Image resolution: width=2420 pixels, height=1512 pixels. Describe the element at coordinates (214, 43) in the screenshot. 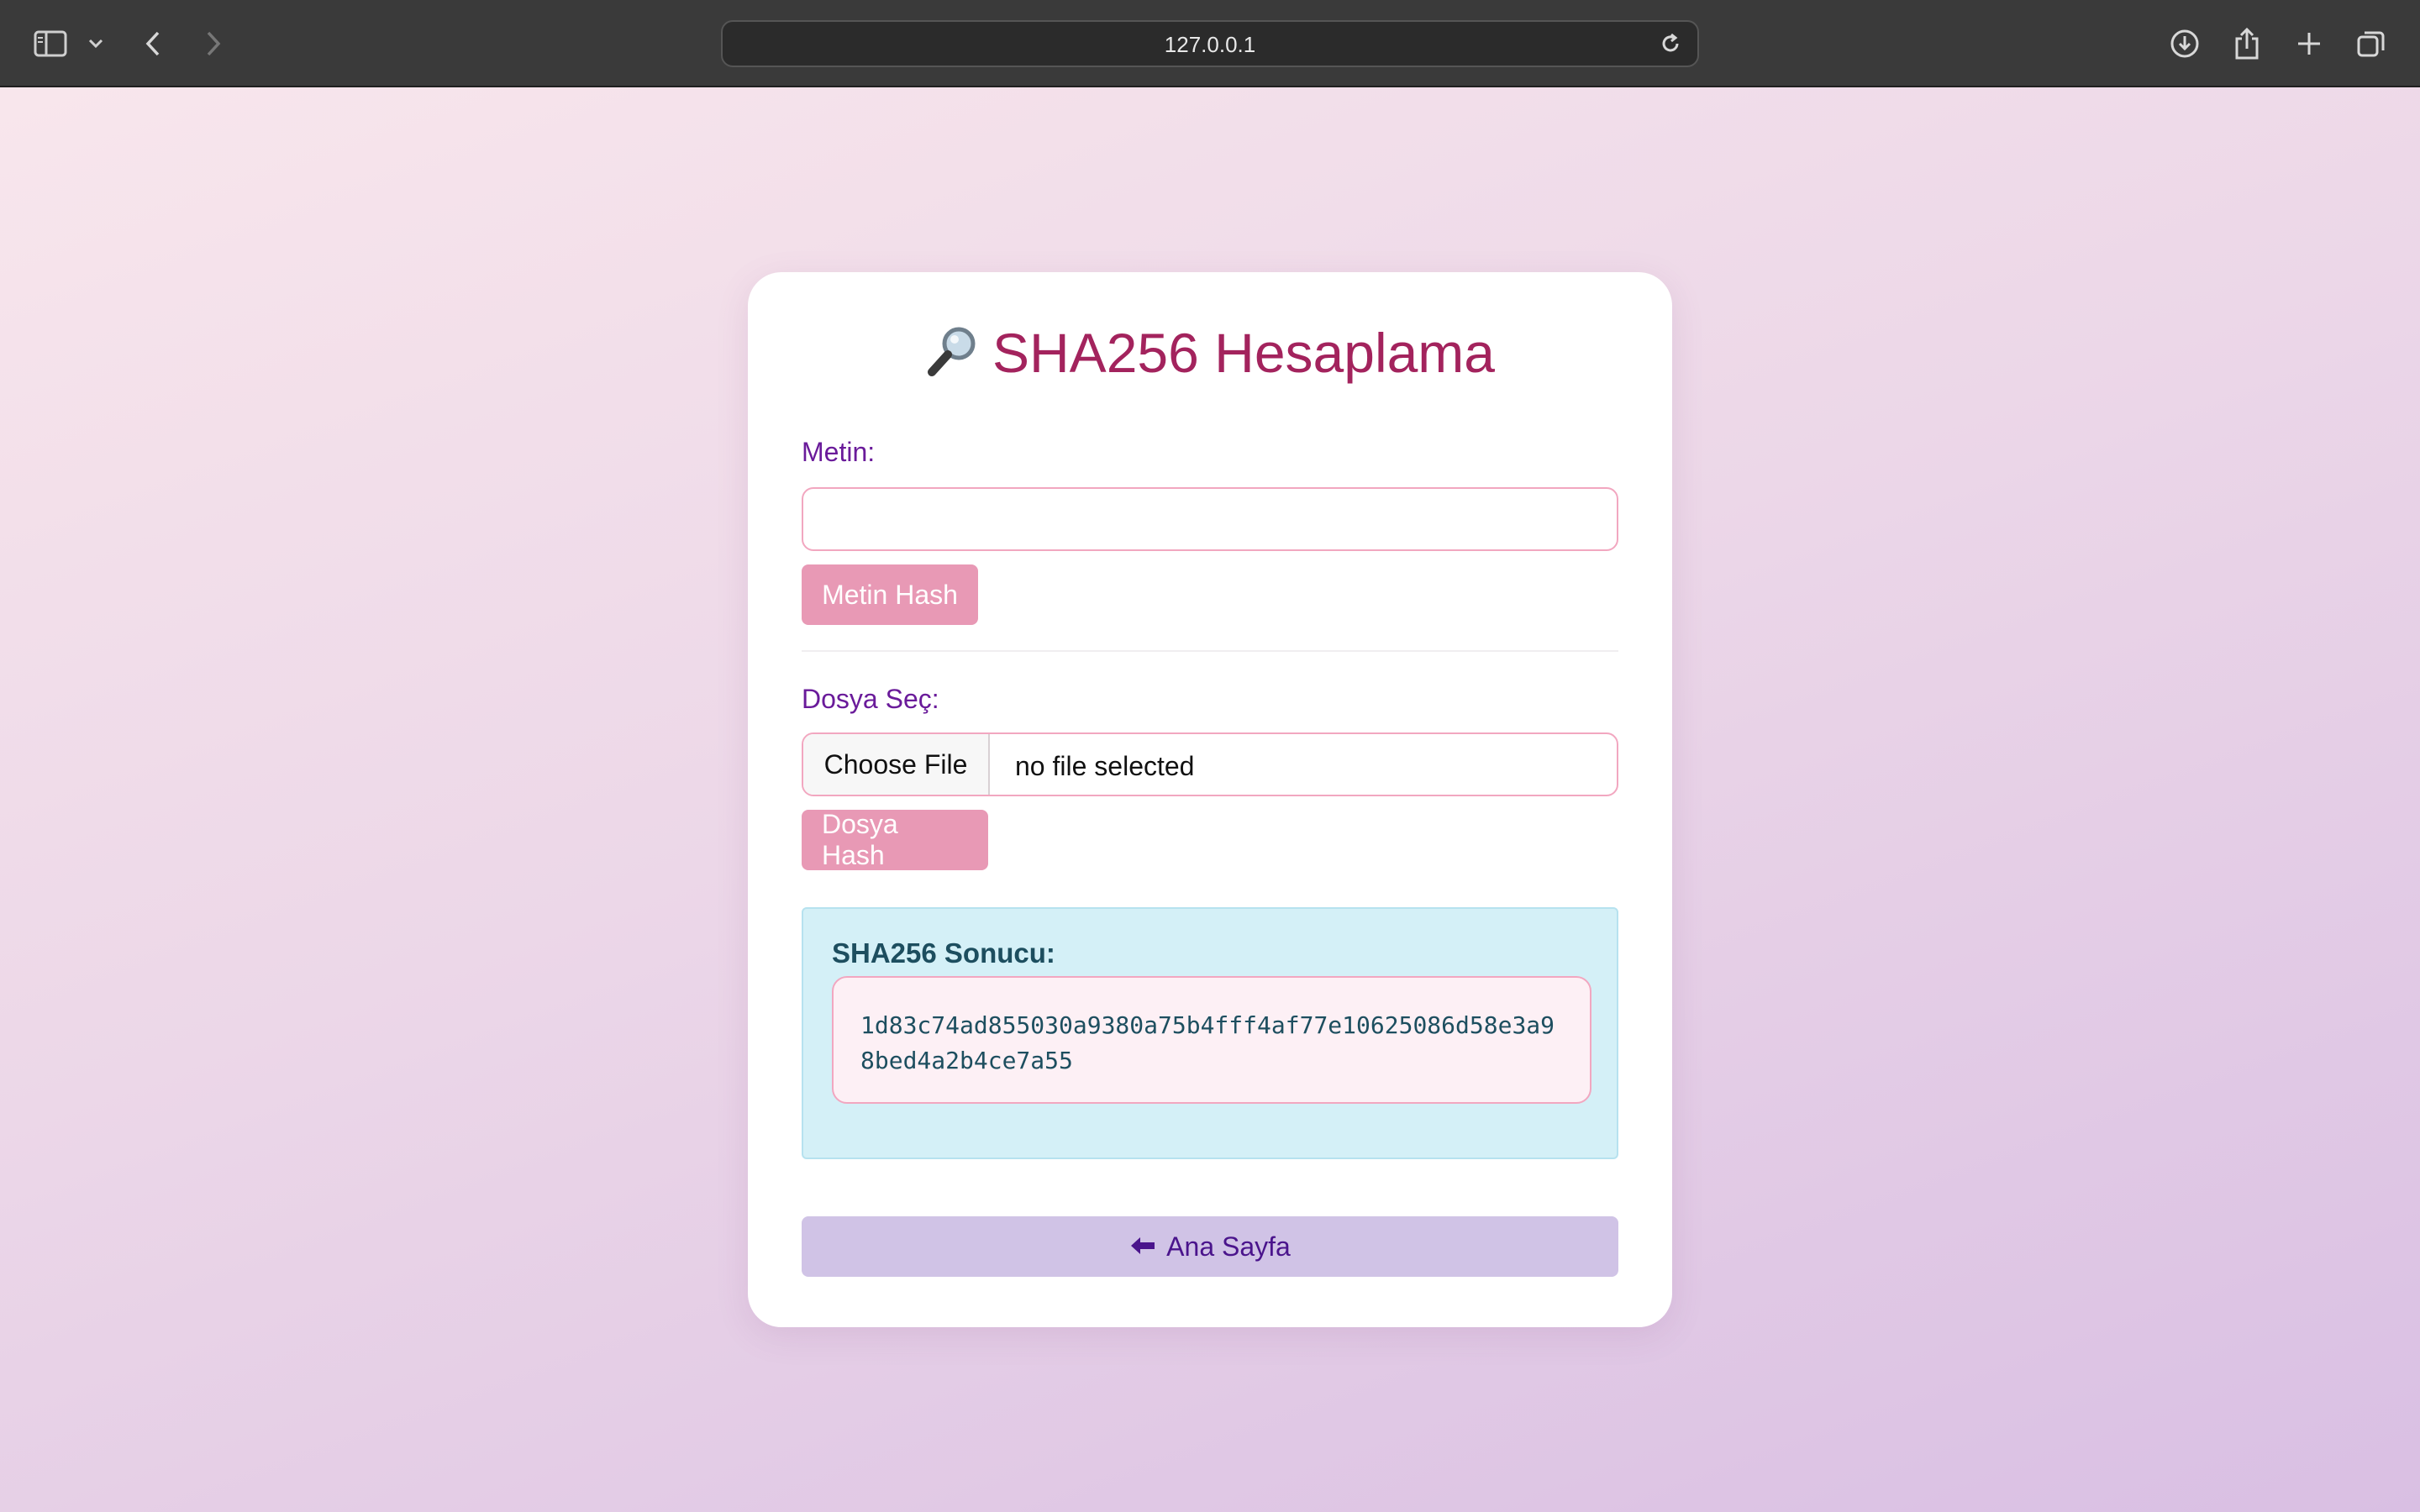

I see `forward-icon` at that location.